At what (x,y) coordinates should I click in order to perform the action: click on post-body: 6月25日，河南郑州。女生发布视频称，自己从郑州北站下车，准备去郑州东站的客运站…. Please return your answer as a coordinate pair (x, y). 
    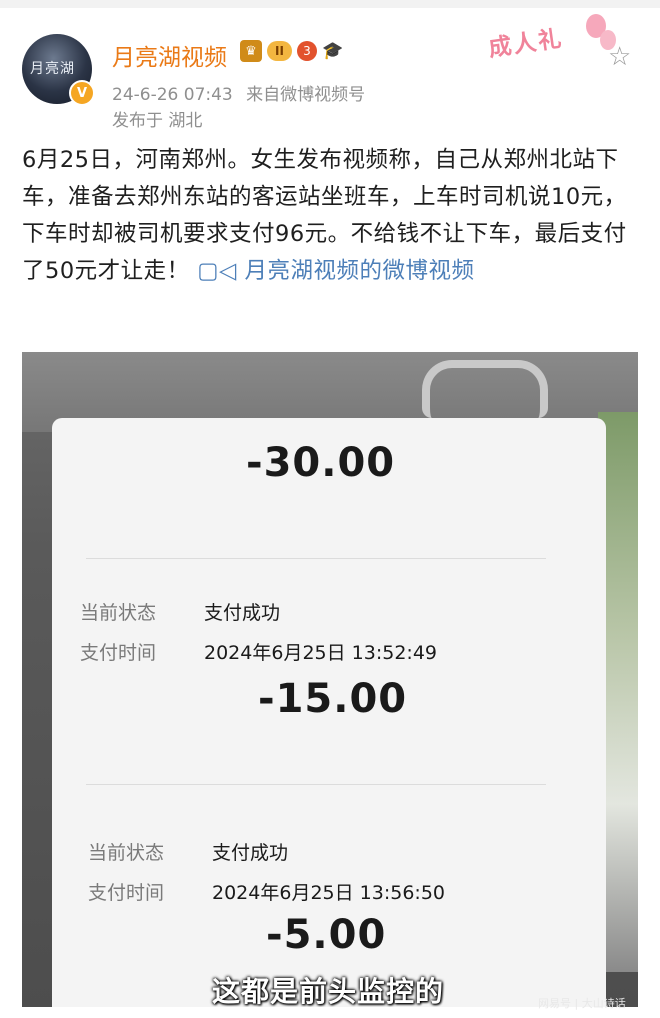
    Looking at the image, I should click on (332, 216).